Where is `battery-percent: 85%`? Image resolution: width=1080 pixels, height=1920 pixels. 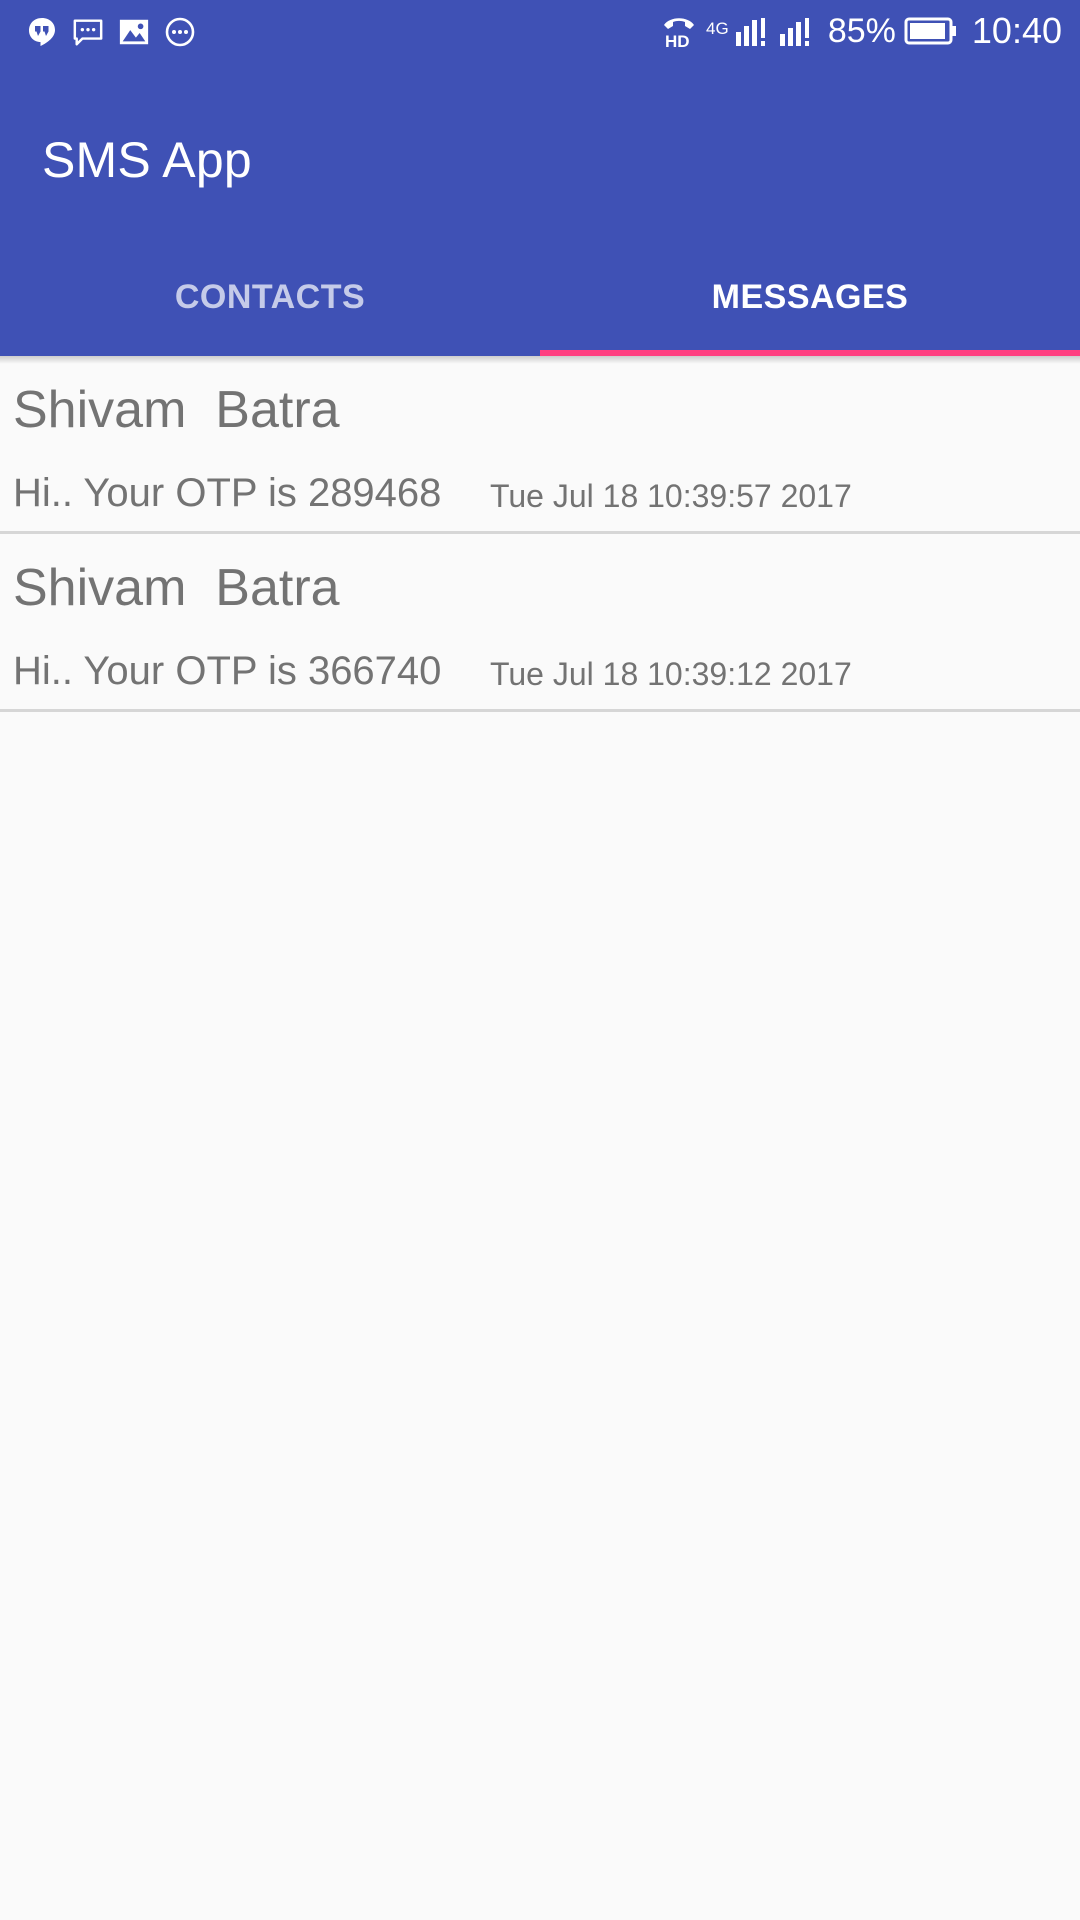 battery-percent: 85% is located at coordinates (861, 30).